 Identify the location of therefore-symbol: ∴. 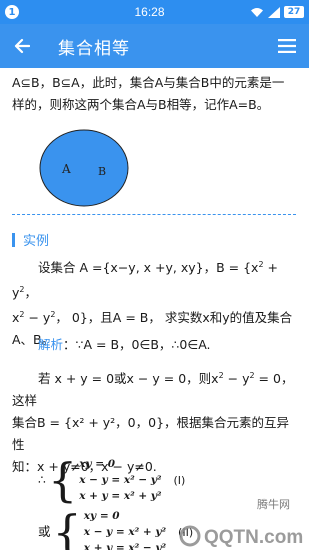
(42, 479).